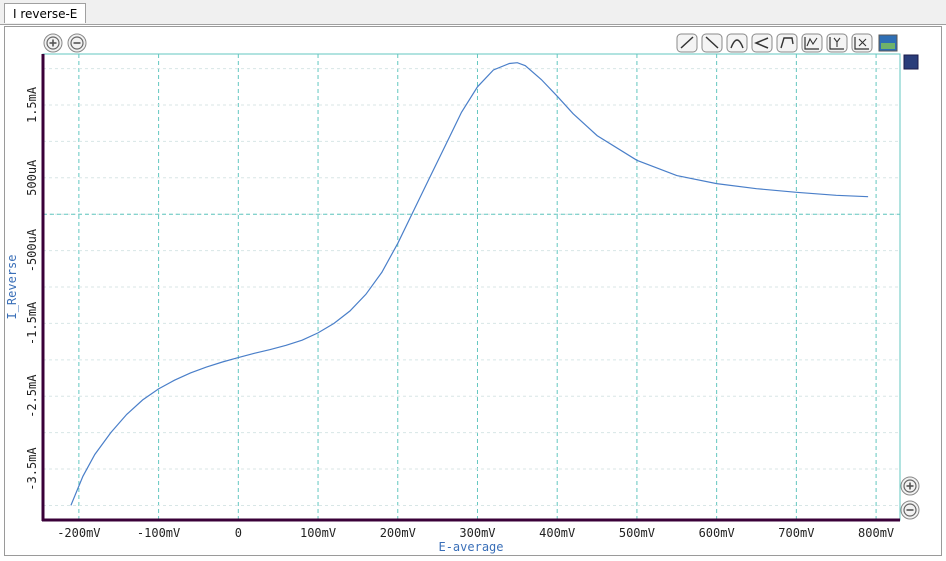 This screenshot has width=946, height=561. I want to click on reverse-button, so click(762, 43).